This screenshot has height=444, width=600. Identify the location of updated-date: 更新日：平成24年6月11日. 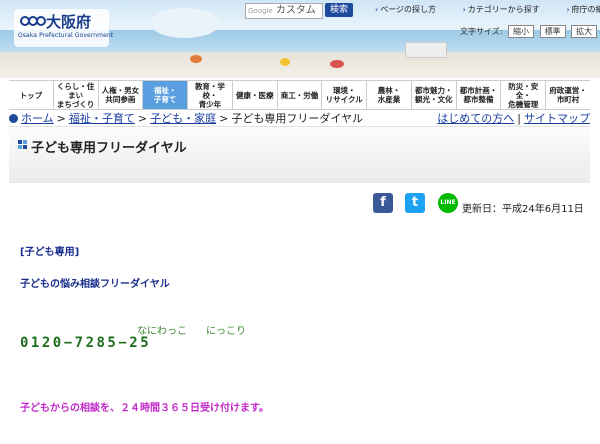
(523, 209).